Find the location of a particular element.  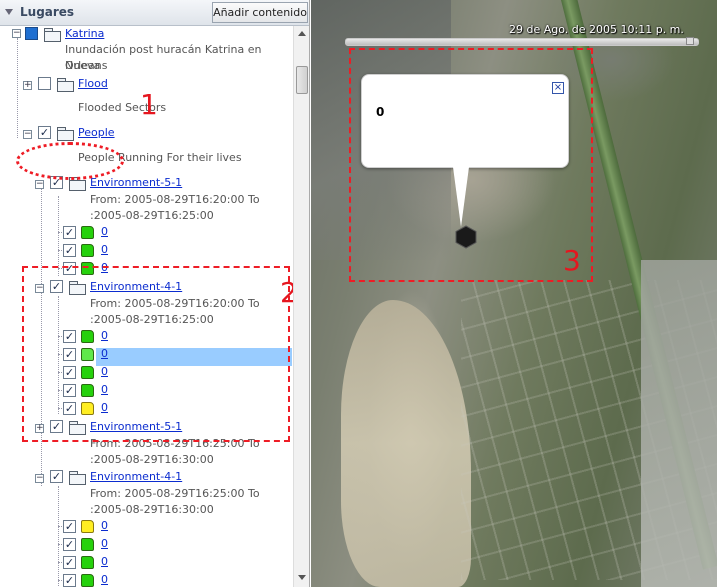

tree-item-environment: Environment-4-1 is located at coordinates (136, 476).